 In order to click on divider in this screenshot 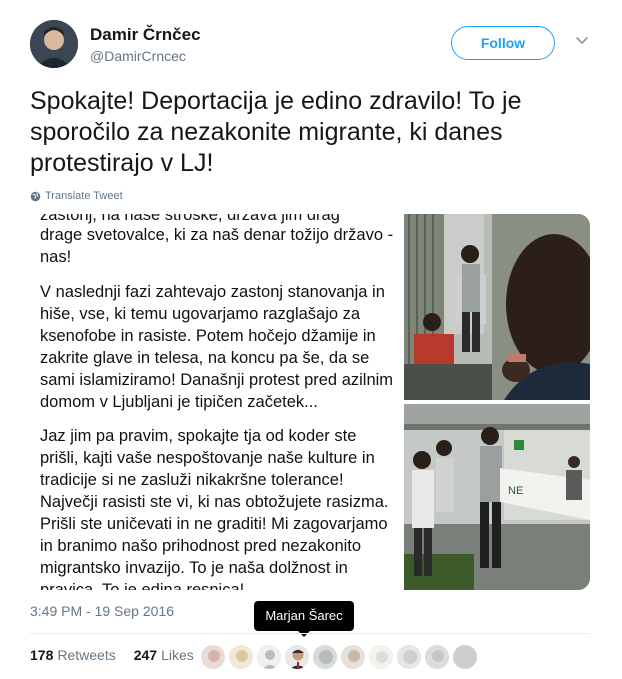, I will do `click(310, 633)`.